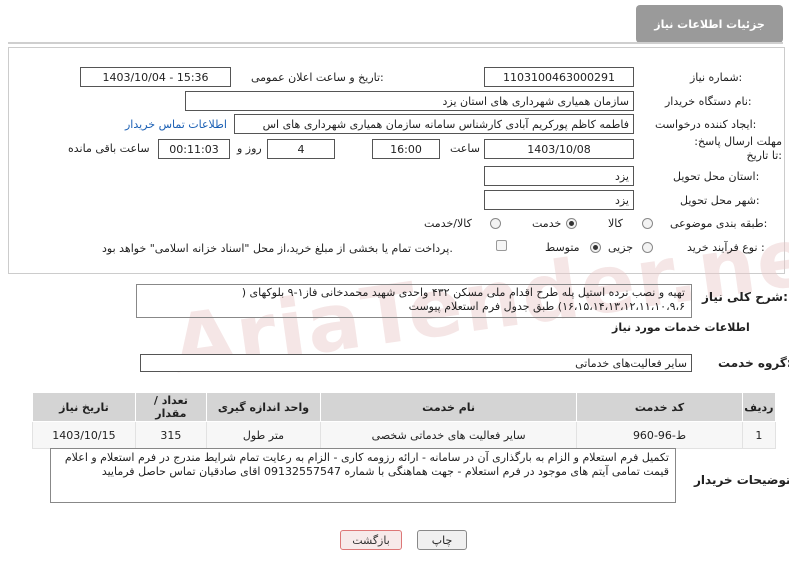 The height and width of the screenshot is (566, 789). Describe the element at coordinates (706, 124) in the screenshot. I see `requester-label: ایجاد کننده درخواست:` at that location.